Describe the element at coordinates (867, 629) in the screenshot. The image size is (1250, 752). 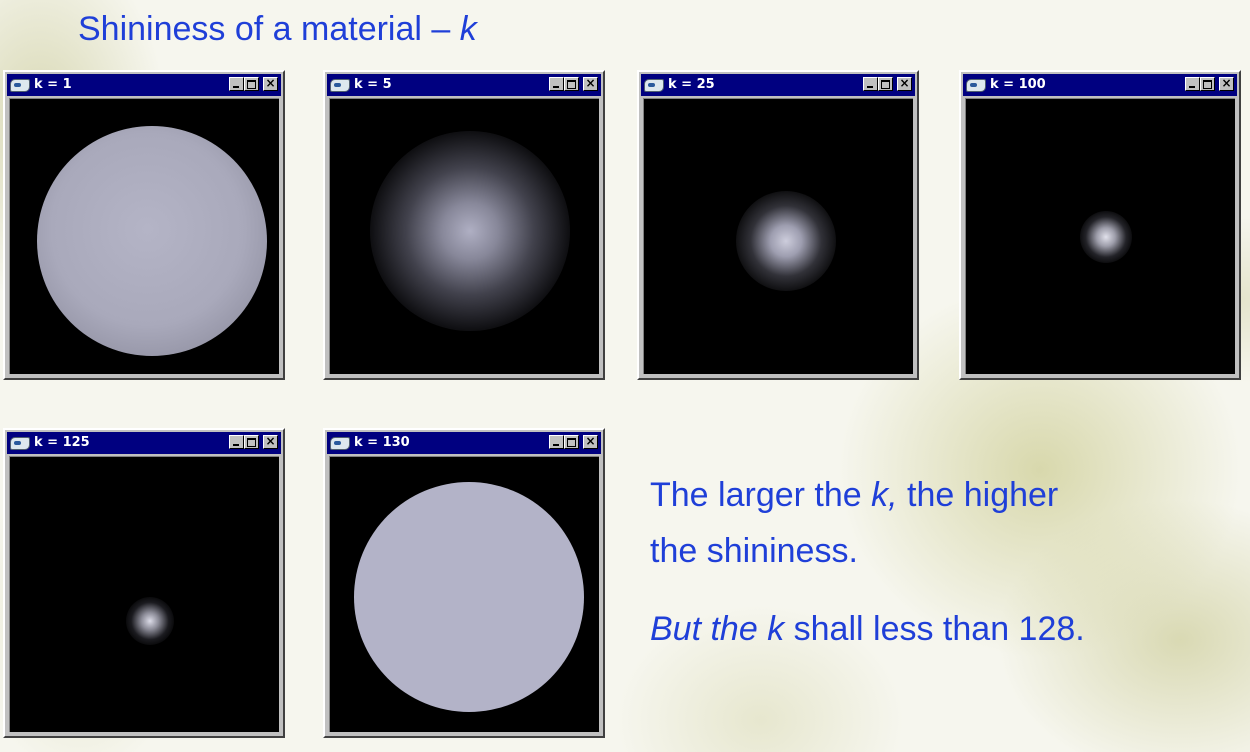
I see `caption-line-3: But the k shall less than 128.` at that location.